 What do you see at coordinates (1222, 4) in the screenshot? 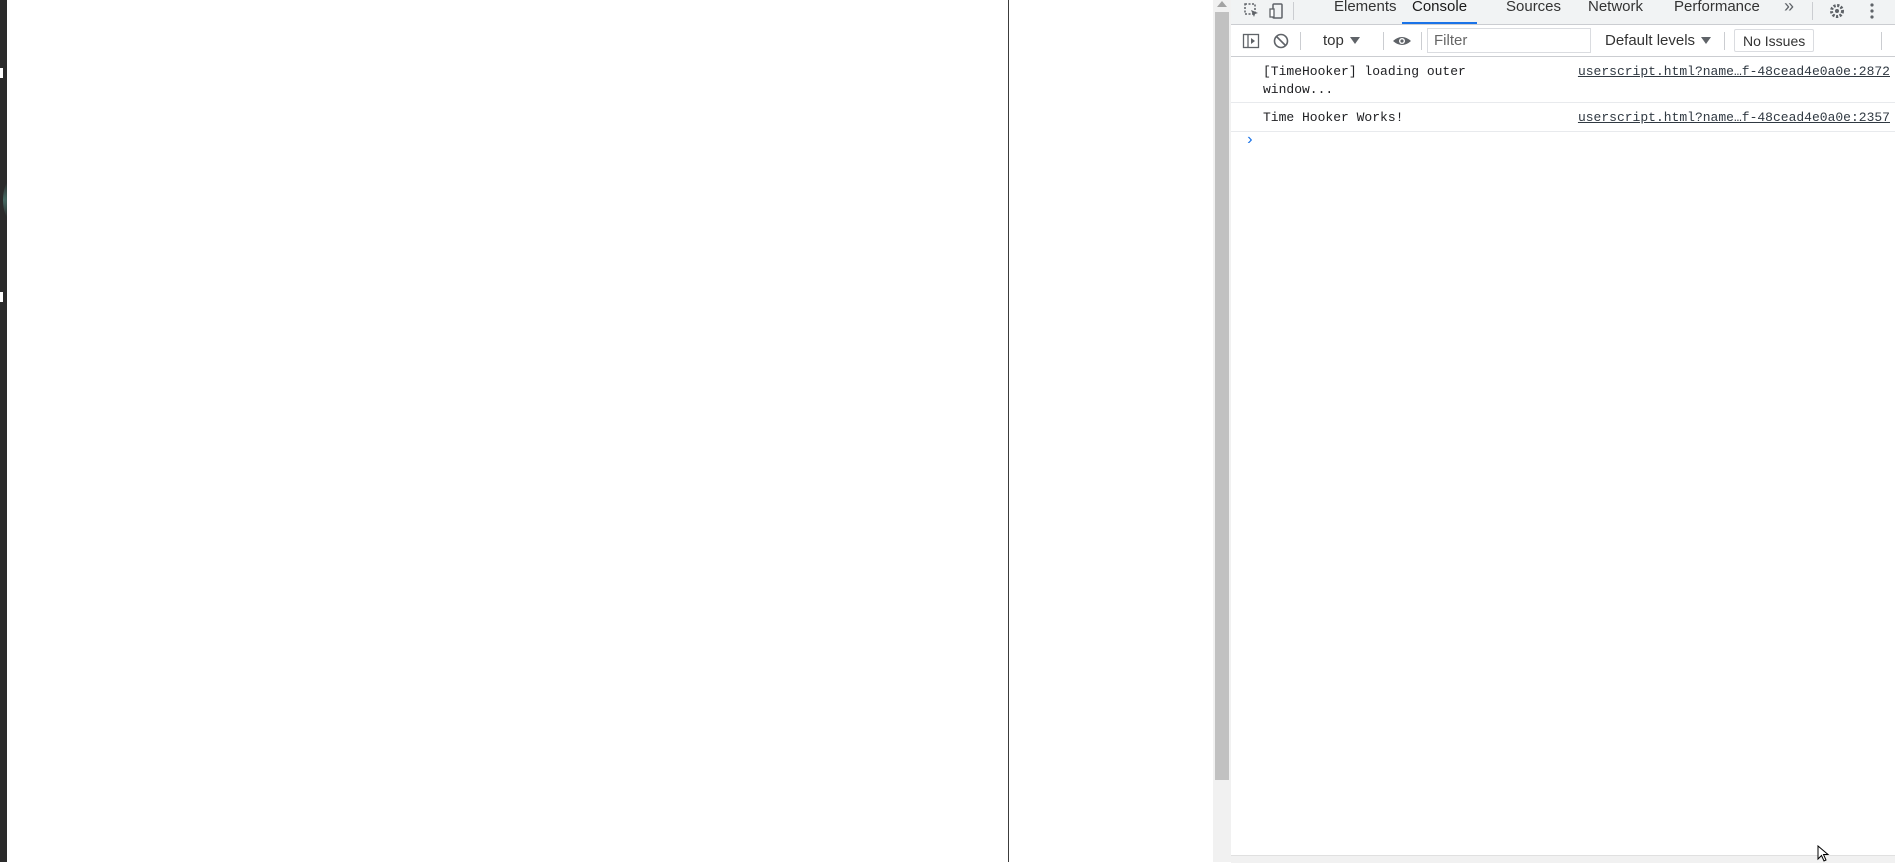
I see `scroll-up-icon` at bounding box center [1222, 4].